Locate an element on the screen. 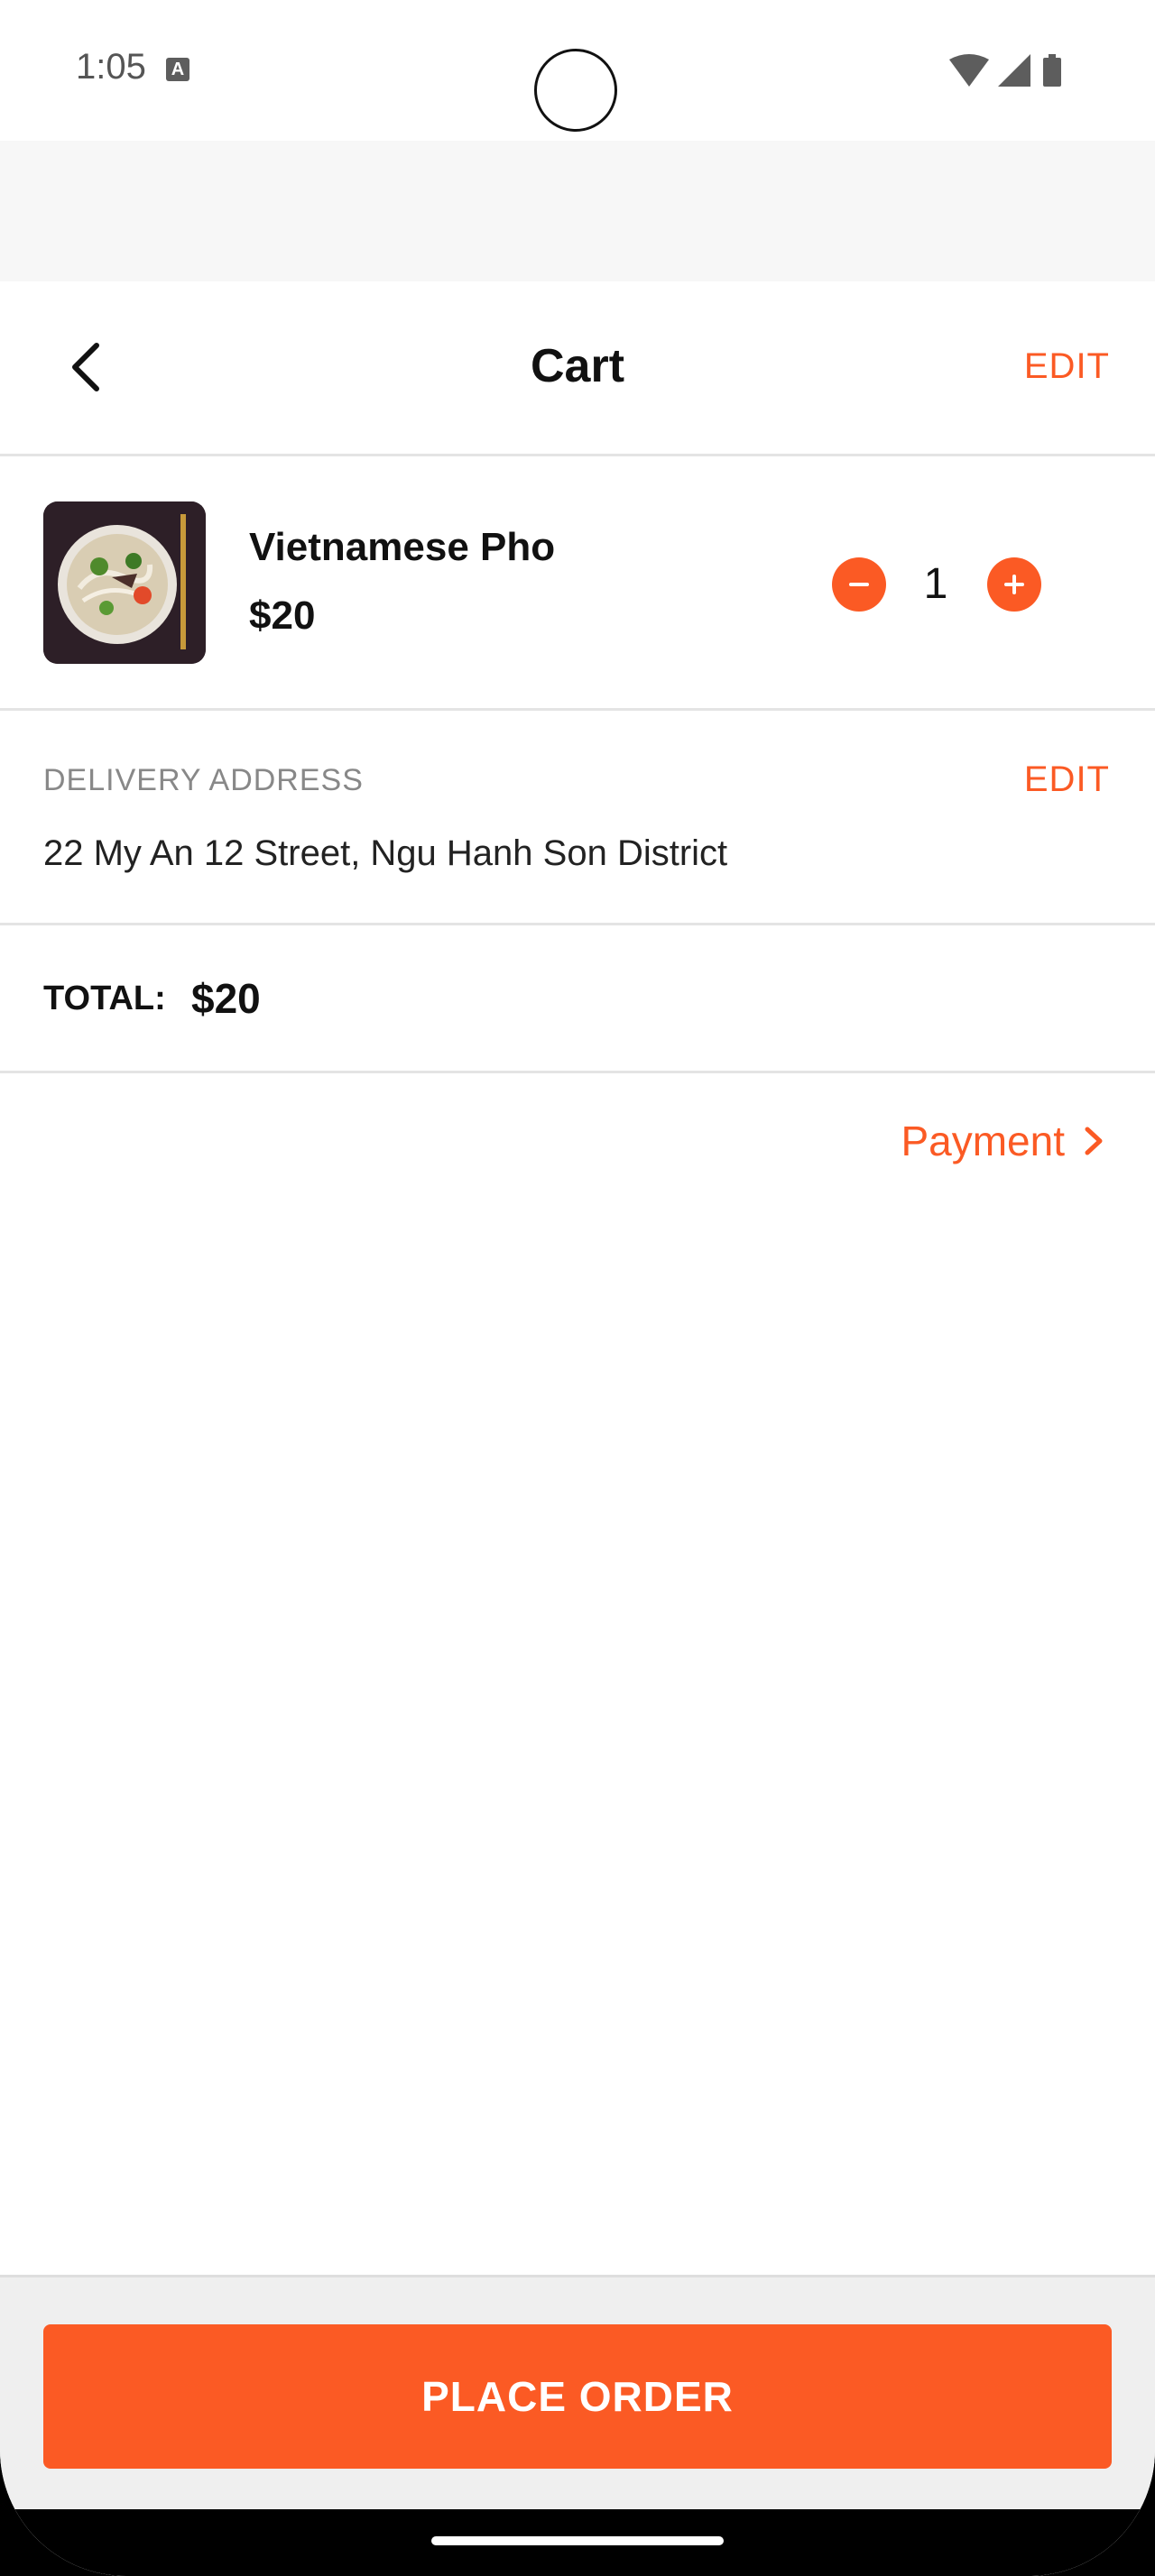 This screenshot has height=2576, width=1155. signal-icon is located at coordinates (1014, 70).